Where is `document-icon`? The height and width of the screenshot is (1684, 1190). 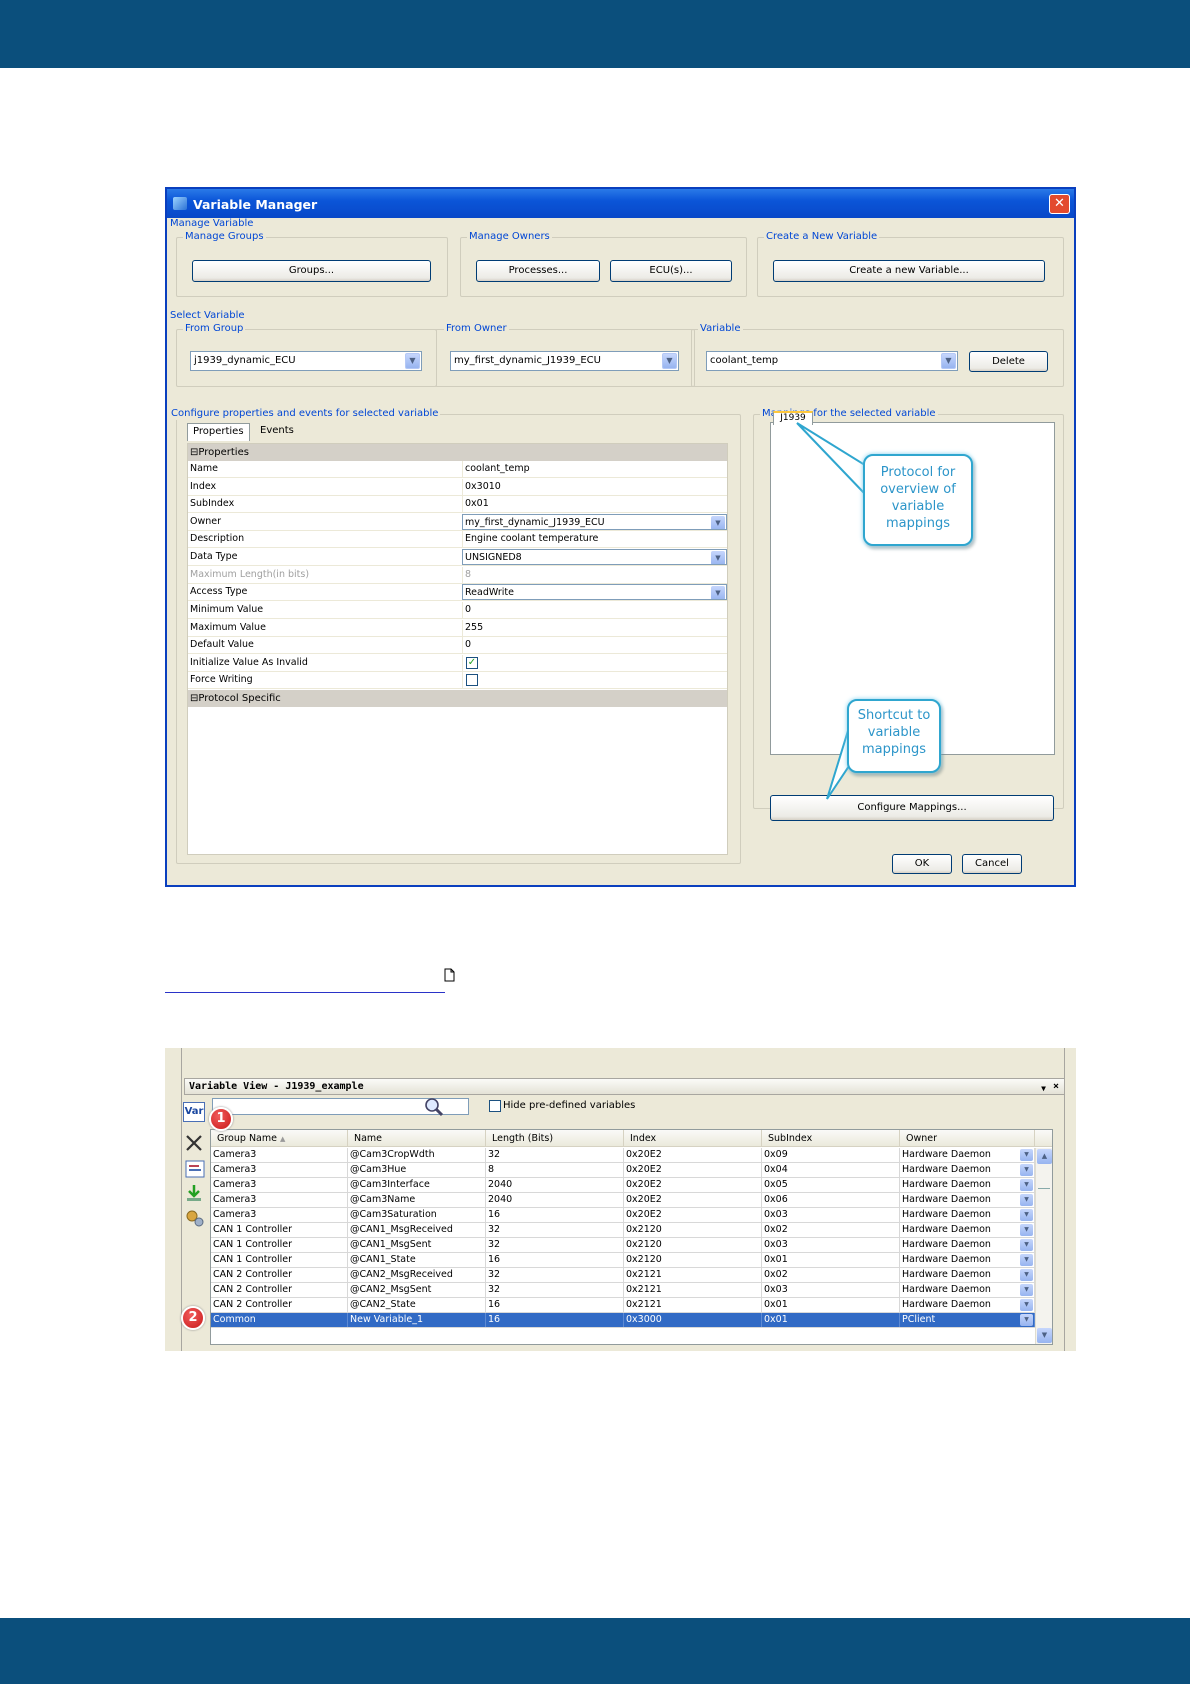
document-icon is located at coordinates (449, 975).